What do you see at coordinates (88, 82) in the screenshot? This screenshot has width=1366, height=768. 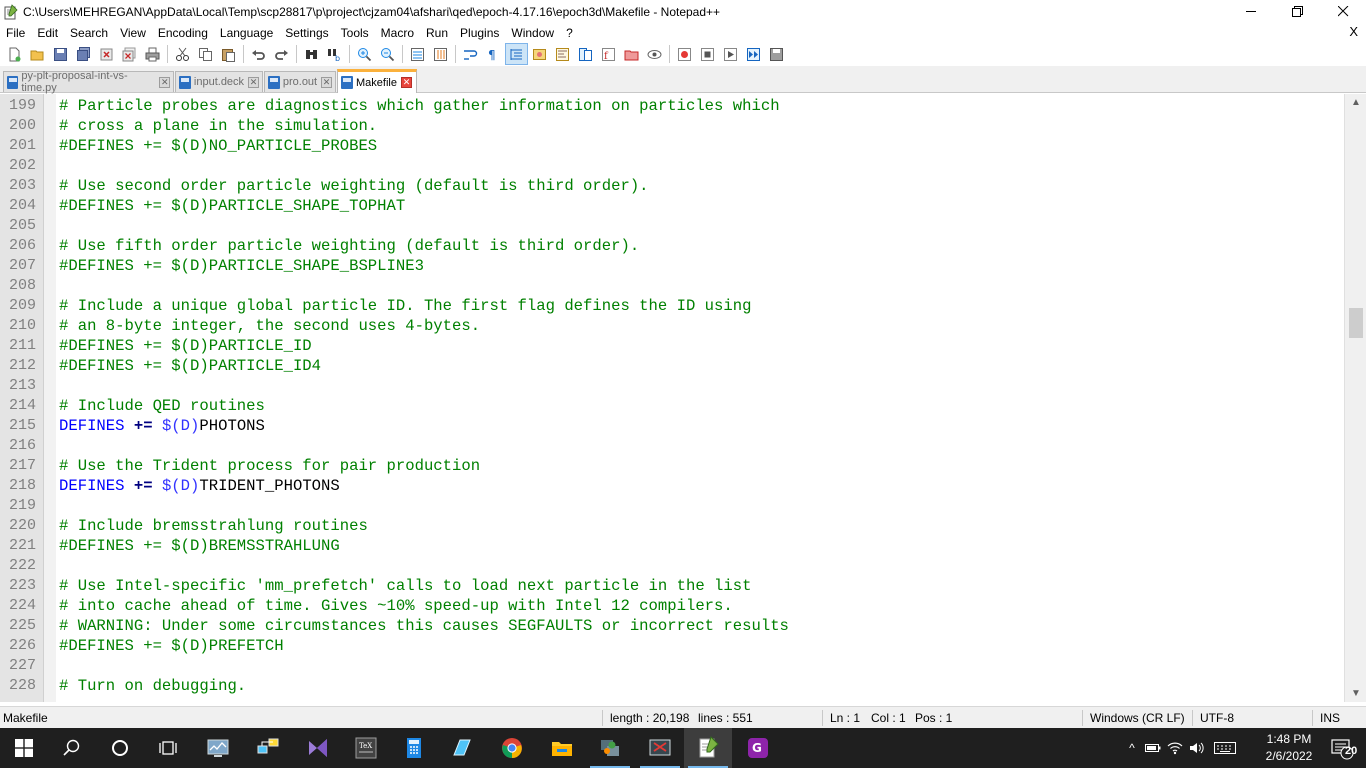 I see `tab-py-plt-proposal: py-plt-proposal-int-vs-time.py ✕` at bounding box center [88, 82].